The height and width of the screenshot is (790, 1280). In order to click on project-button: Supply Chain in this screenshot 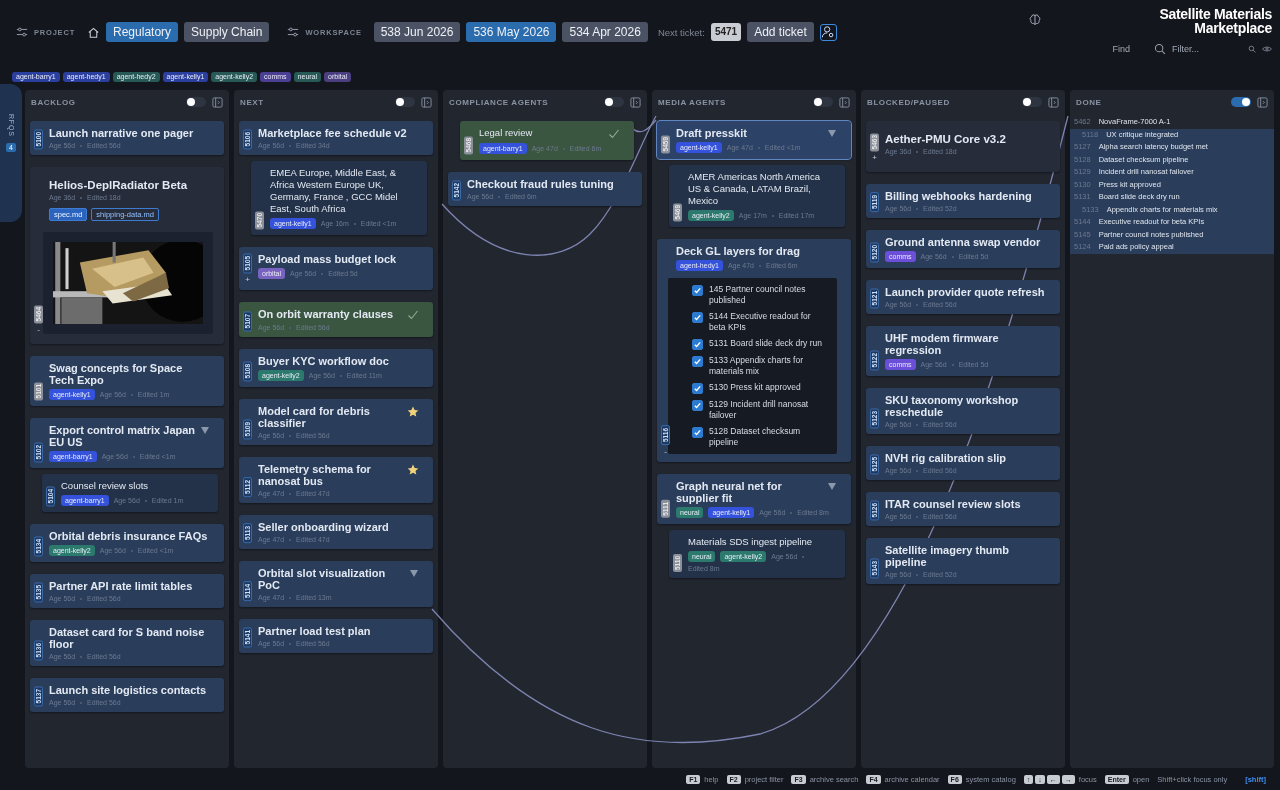, I will do `click(227, 32)`.